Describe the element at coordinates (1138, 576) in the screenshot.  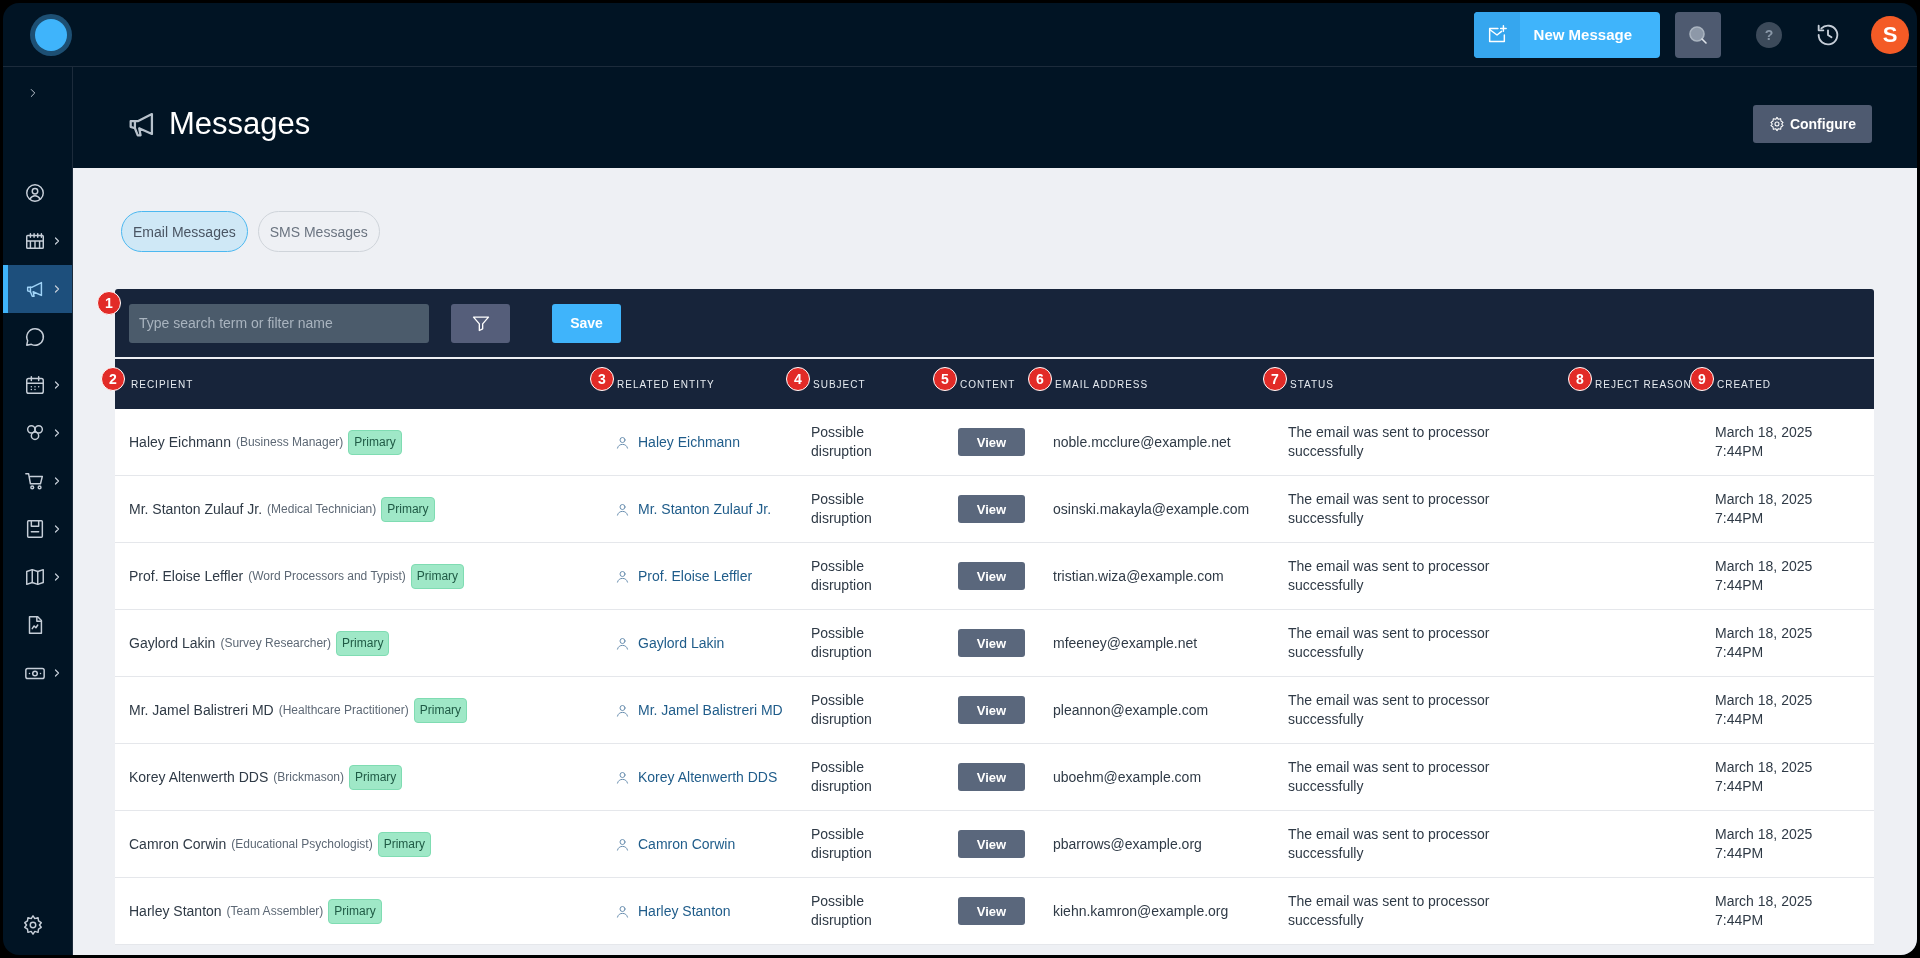
I see `email-address: tristian.wiza@example.com` at that location.